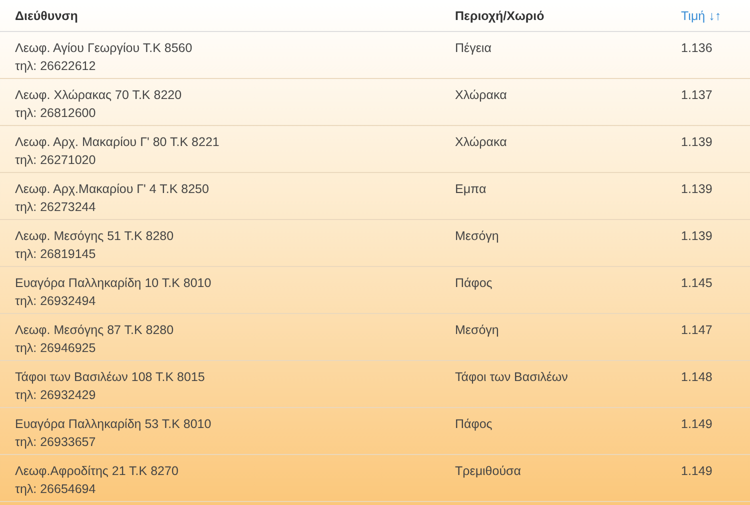 The height and width of the screenshot is (505, 750). I want to click on area-text: Τρεμιθούσα, so click(488, 471).